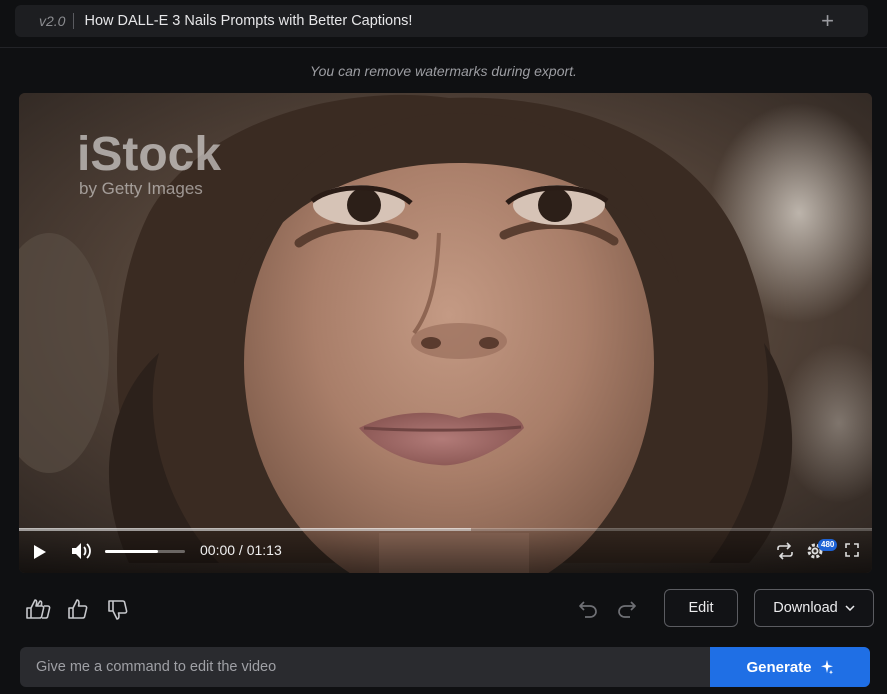  I want to click on time-display: 00:00 / 01:13, so click(241, 550).